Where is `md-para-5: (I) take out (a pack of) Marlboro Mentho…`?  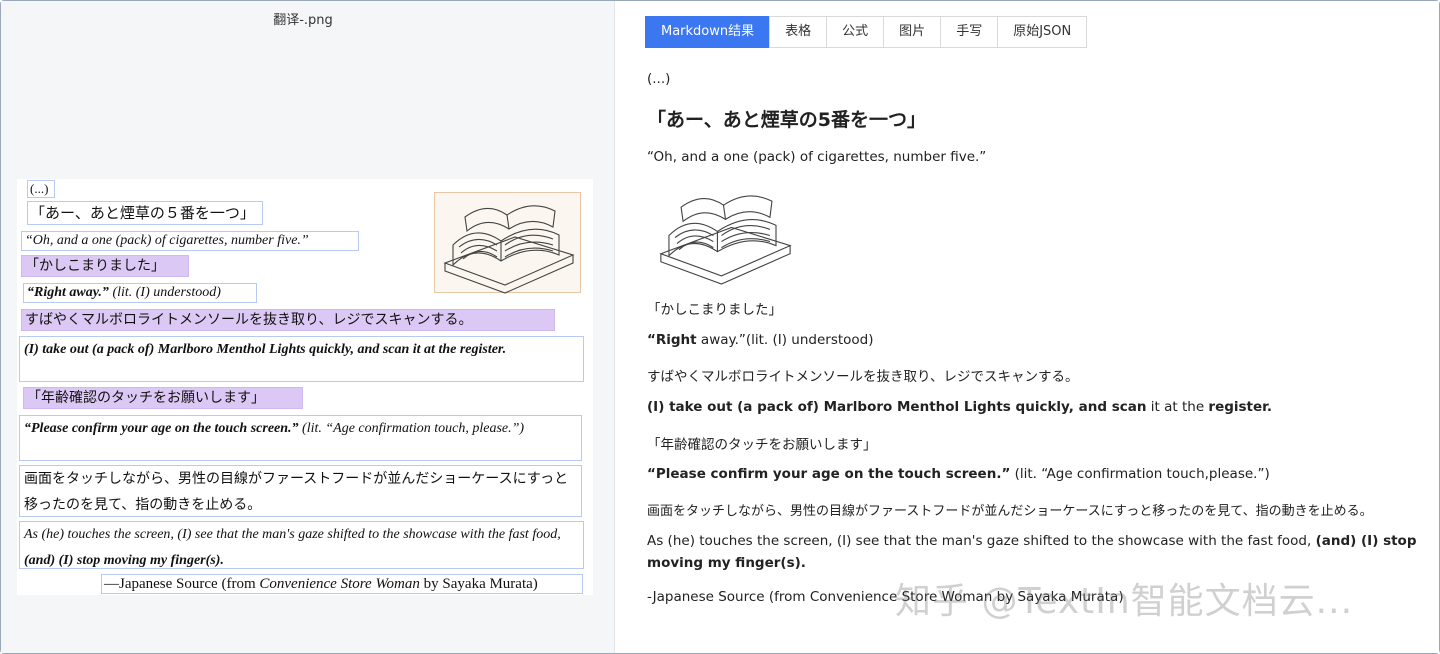 md-para-5: (I) take out (a pack of) Marlboro Mentho… is located at coordinates (959, 407).